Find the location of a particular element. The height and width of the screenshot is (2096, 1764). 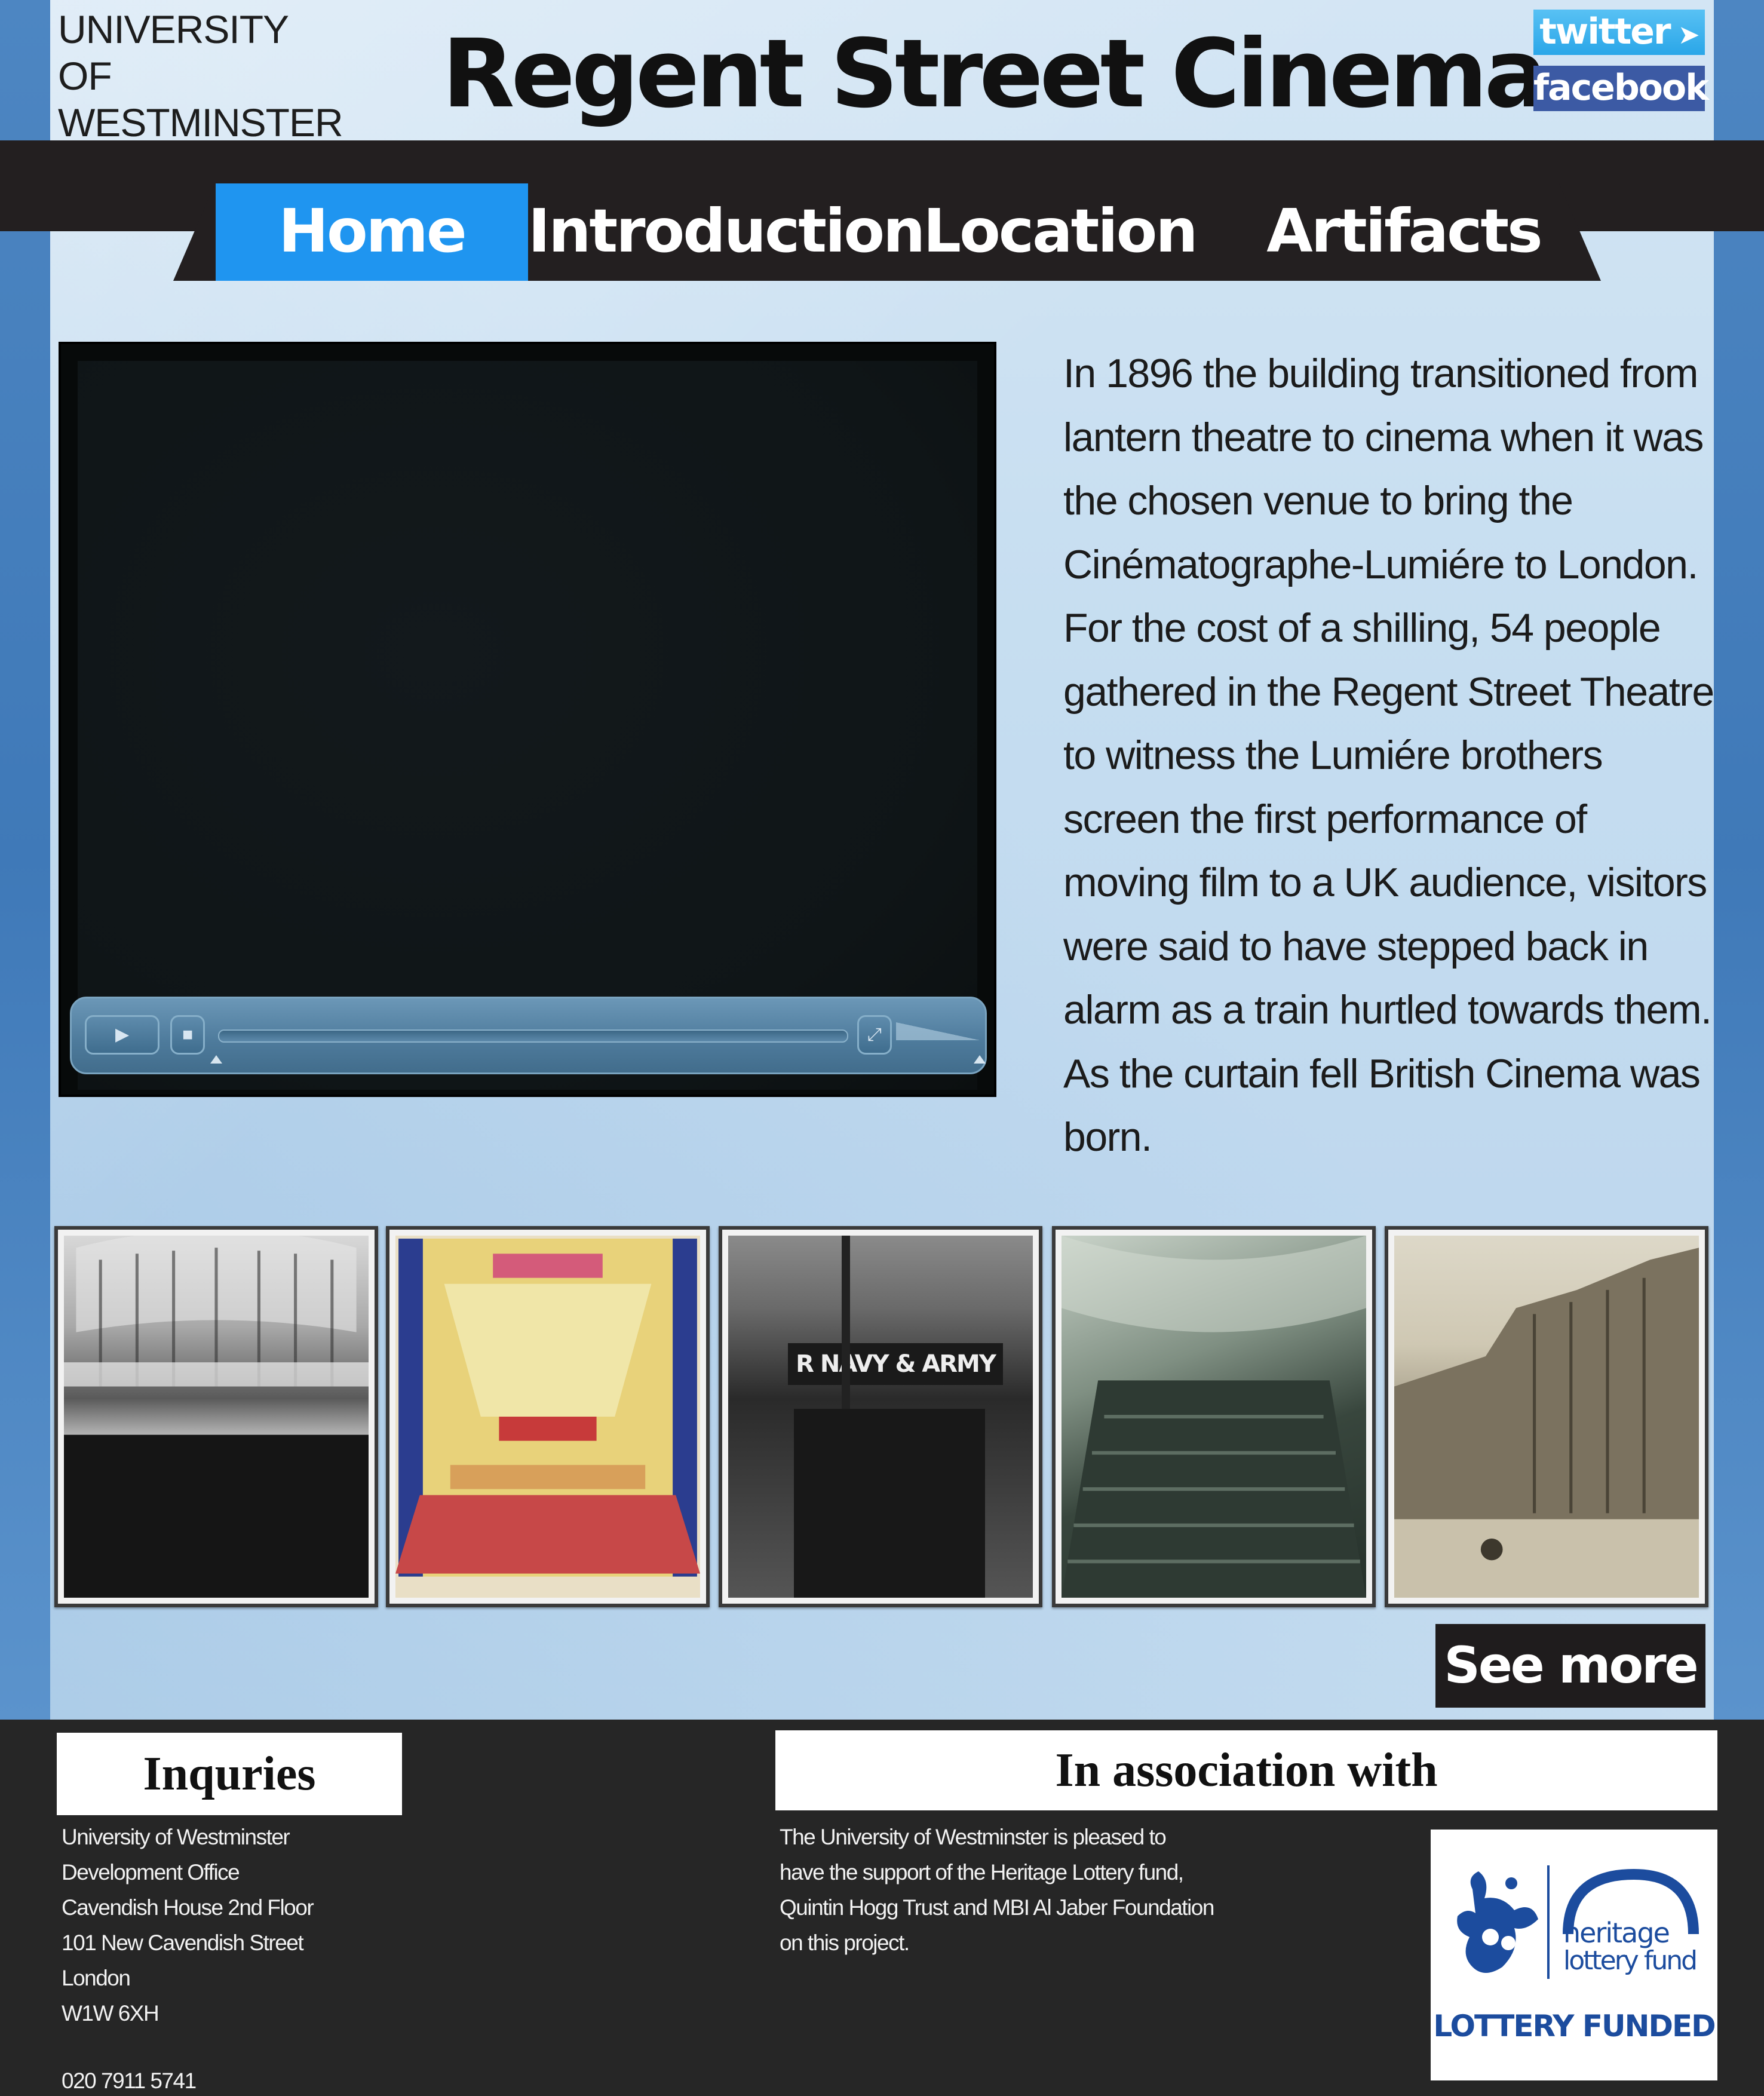

intro-line: In 1896 the building transitioned from is located at coordinates (1380, 374).